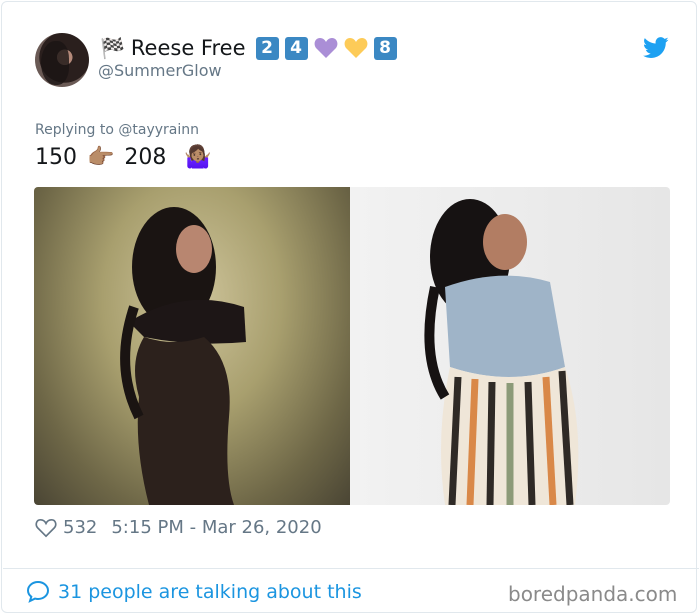 The height and width of the screenshot is (616, 700). Describe the element at coordinates (351, 568) in the screenshot. I see `divider` at that location.